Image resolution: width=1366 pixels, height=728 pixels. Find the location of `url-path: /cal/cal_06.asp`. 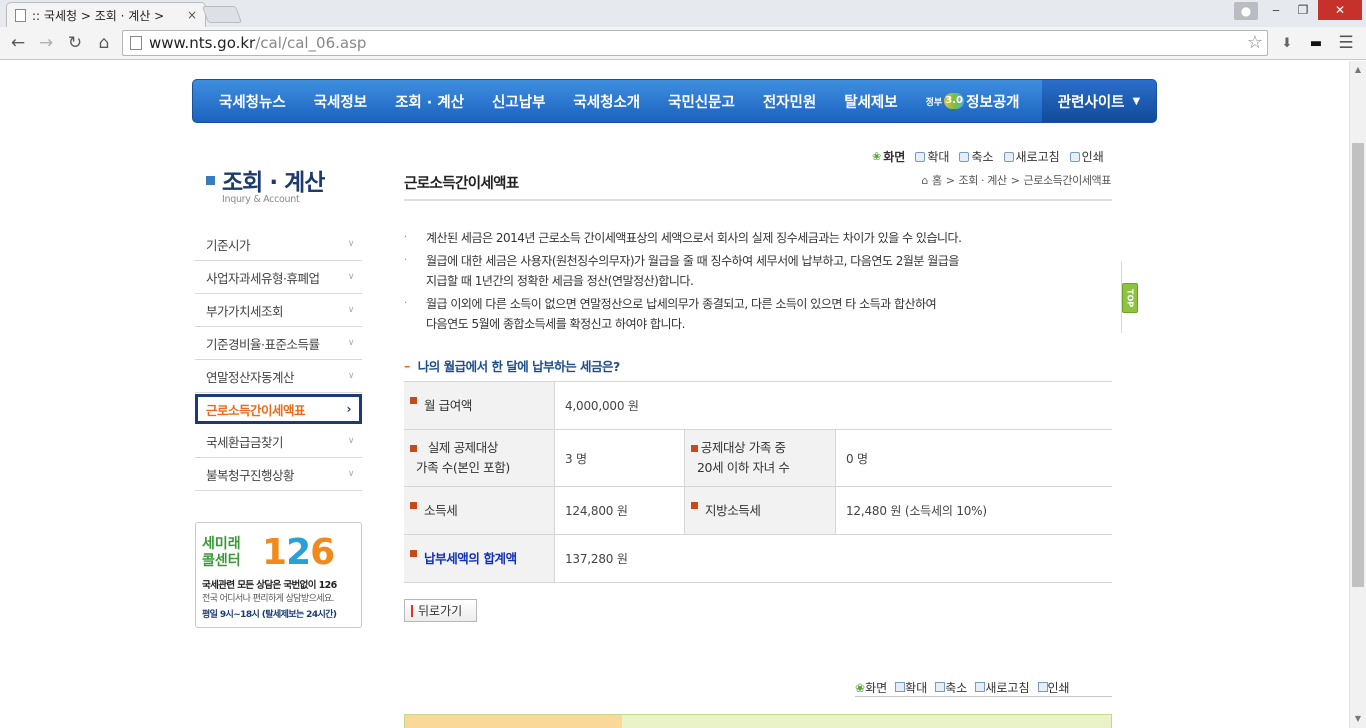

url-path: /cal/cal_06.asp is located at coordinates (311, 43).